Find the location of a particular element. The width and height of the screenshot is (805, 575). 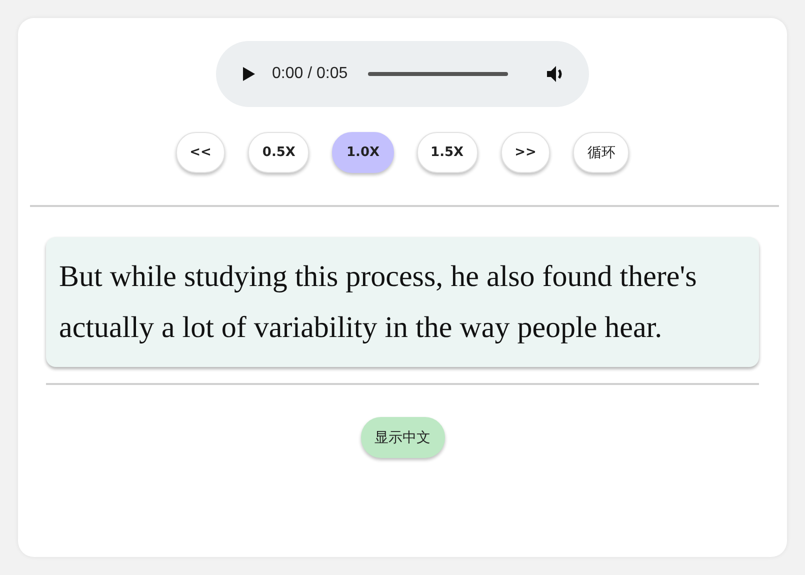

play-icon is located at coordinates (249, 74).